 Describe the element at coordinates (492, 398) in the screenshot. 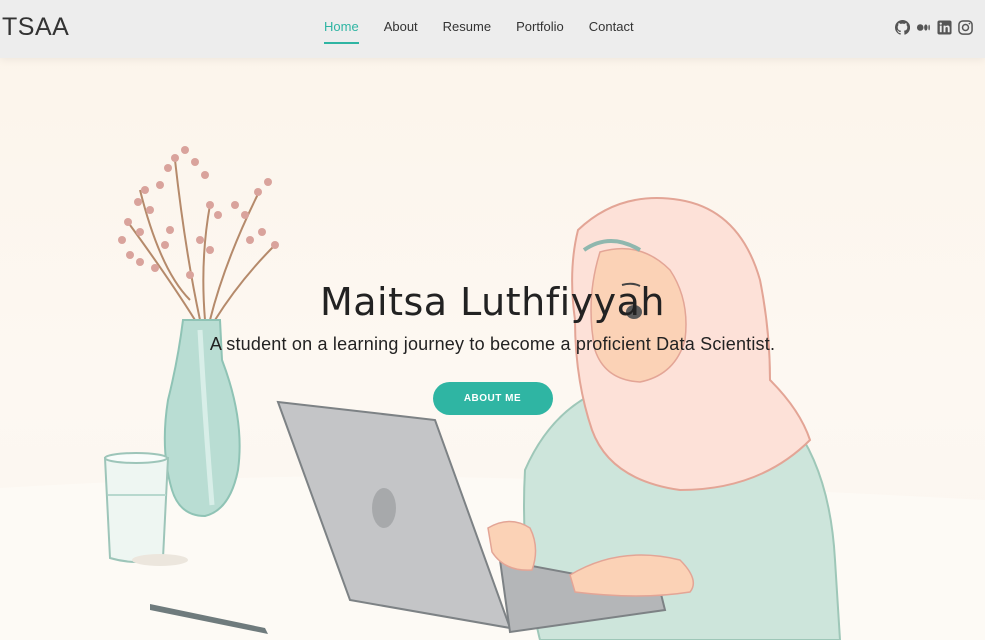

I see `about-me-button: ABOUT ME` at that location.